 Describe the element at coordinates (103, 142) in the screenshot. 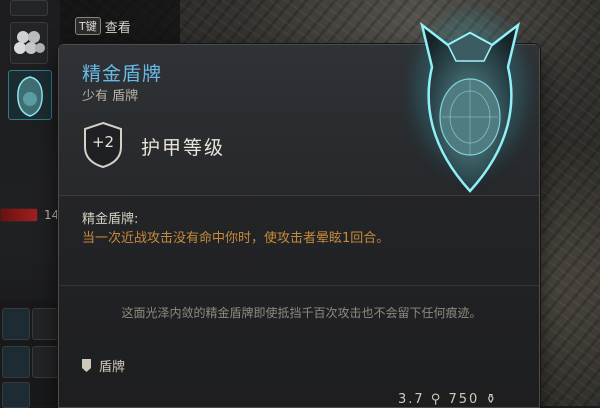

I see `armor-bonus-value: +2` at that location.